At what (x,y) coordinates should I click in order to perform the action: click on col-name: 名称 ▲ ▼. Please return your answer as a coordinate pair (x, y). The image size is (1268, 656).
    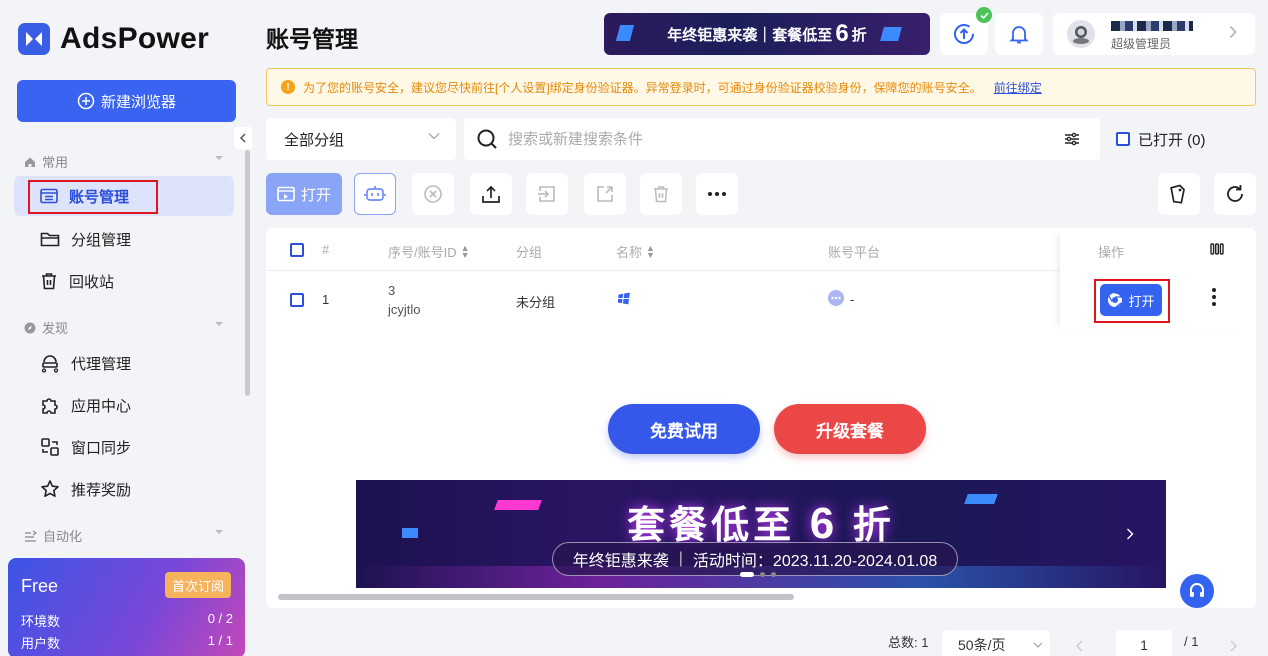
    Looking at the image, I should click on (635, 251).